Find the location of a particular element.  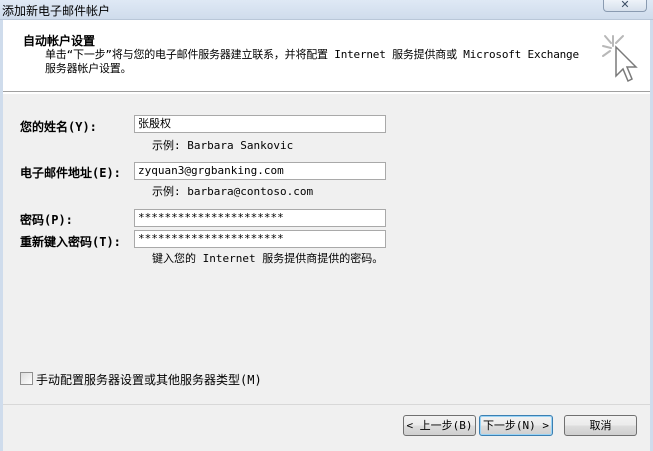

password-hint: 键入您的 Internet 服务提供商提供的密码。 is located at coordinates (268, 258).